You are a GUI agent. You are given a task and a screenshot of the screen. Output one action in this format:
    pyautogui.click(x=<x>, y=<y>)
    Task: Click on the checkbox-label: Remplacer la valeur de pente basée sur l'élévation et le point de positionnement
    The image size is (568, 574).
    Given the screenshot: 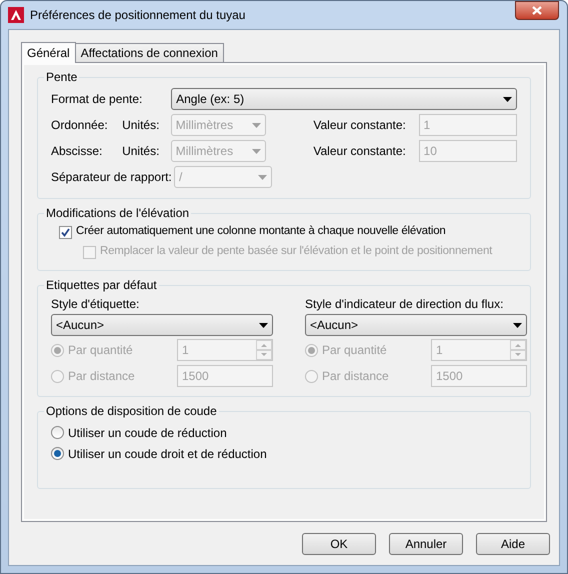 What is the action you would take?
    pyautogui.click(x=296, y=252)
    